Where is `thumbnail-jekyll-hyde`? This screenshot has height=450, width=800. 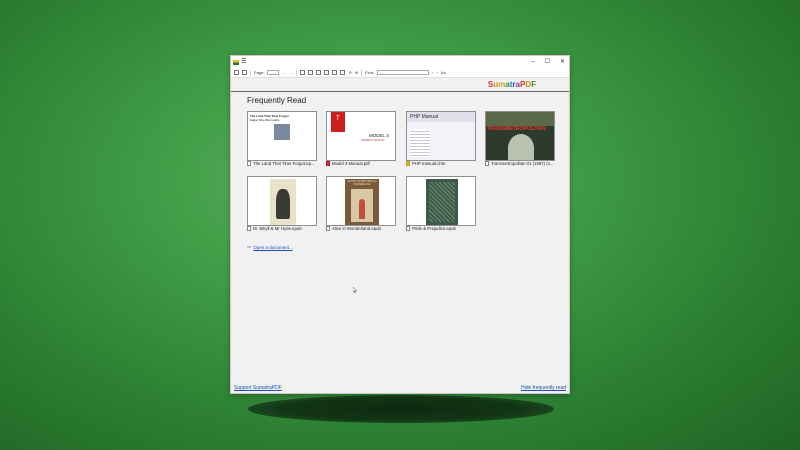 thumbnail-jekyll-hyde is located at coordinates (282, 201).